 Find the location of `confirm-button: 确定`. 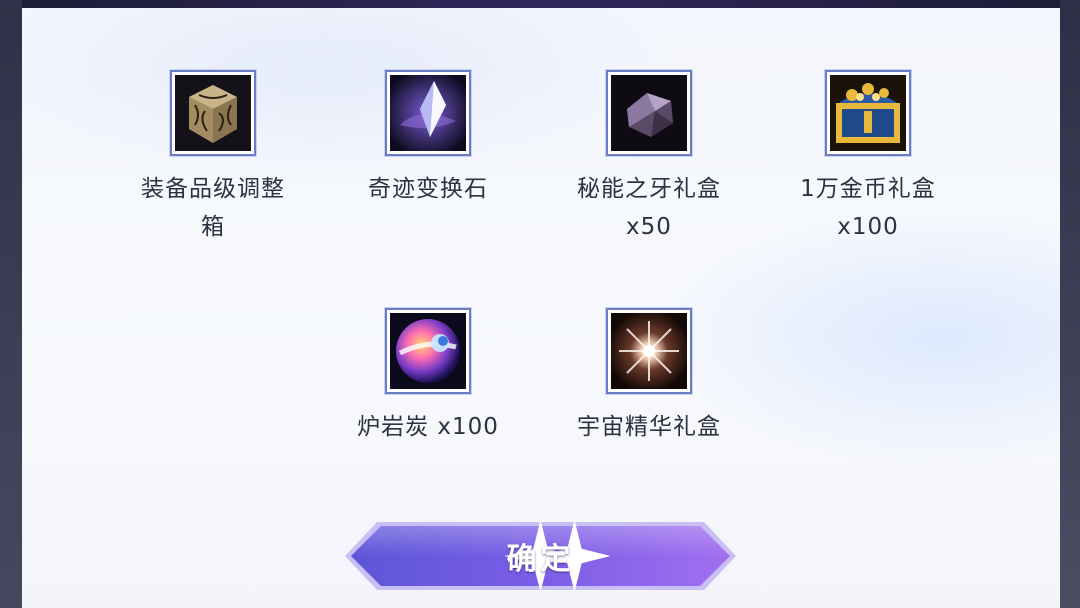

confirm-button: 确定 is located at coordinates (540, 556).